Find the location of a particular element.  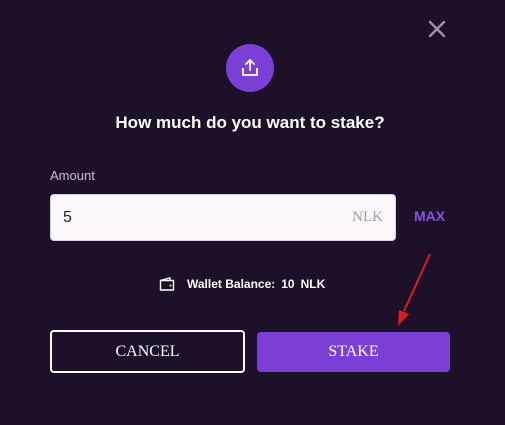

wallet-balance-label: Wallet Balance: is located at coordinates (231, 284).